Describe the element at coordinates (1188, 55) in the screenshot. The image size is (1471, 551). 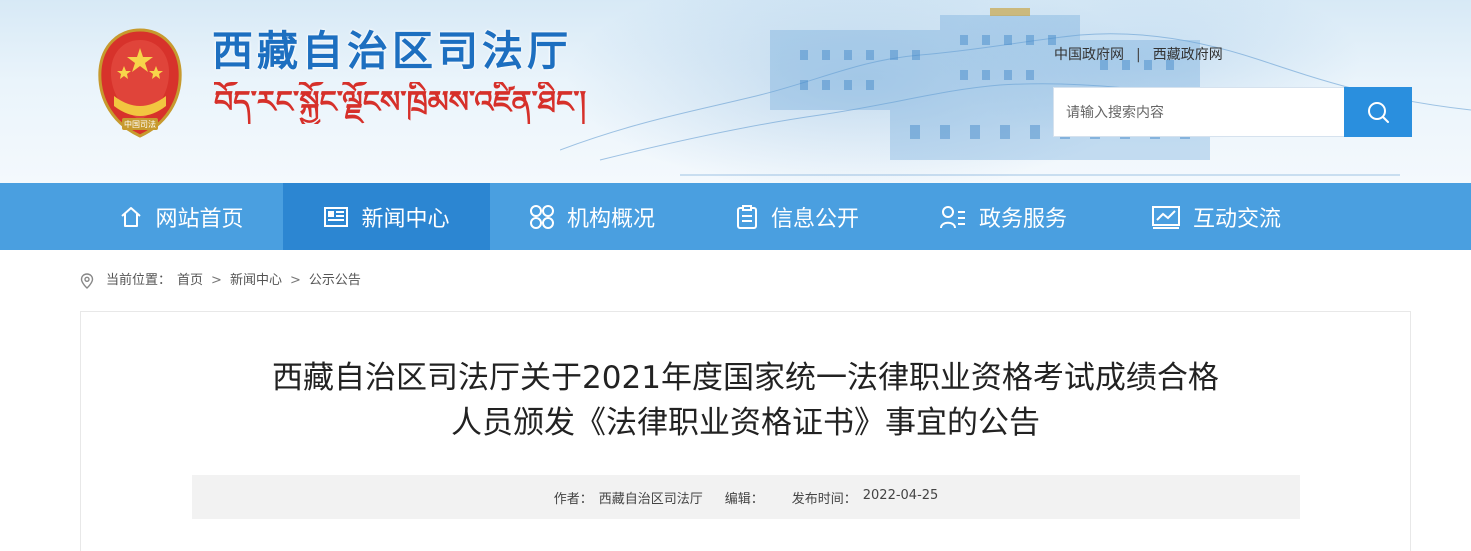
I see `link-tibet-gov: 西藏政府网` at that location.